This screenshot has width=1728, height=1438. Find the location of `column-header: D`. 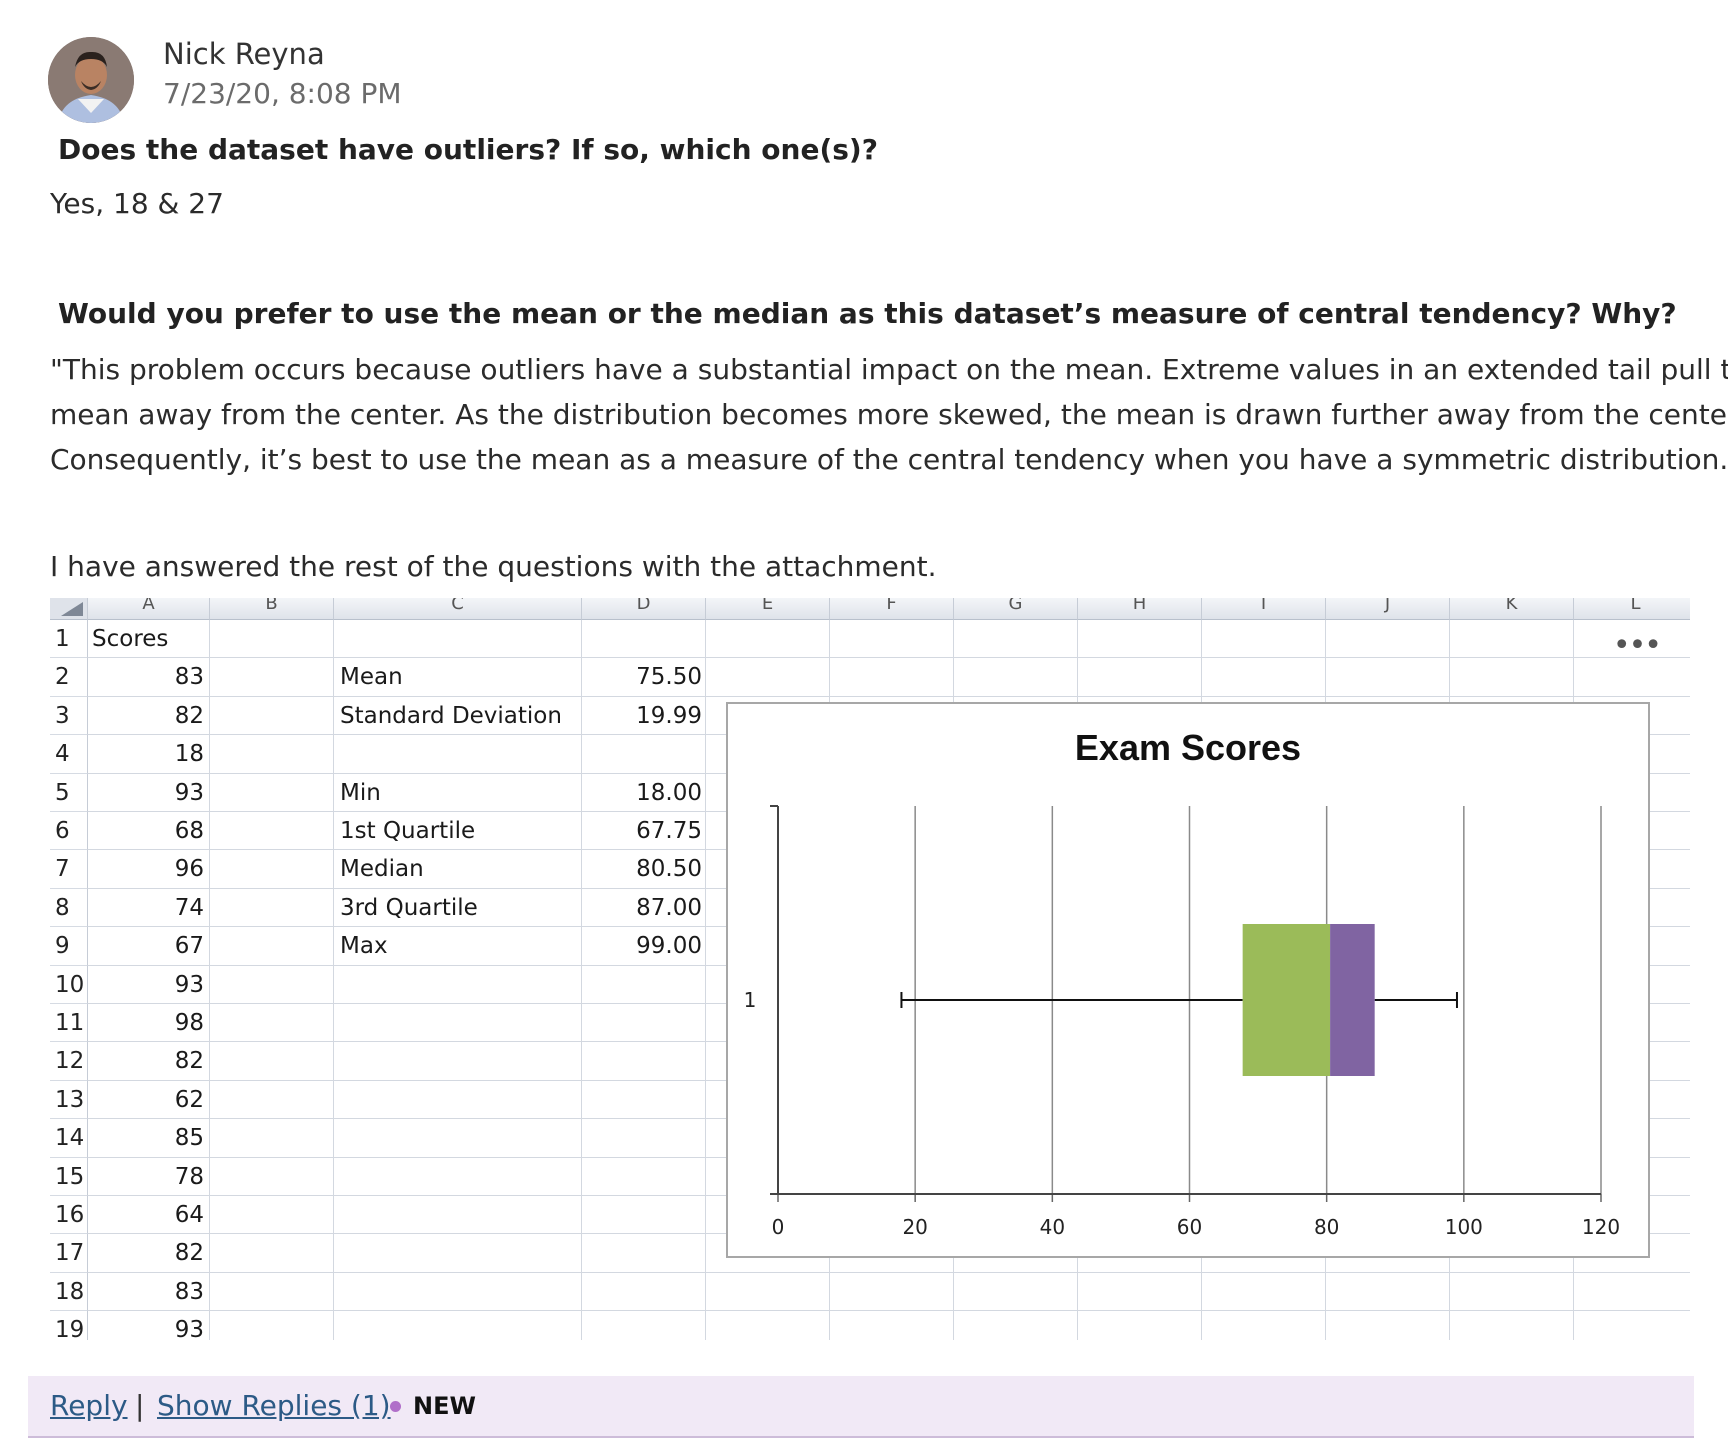

column-header: D is located at coordinates (644, 609).